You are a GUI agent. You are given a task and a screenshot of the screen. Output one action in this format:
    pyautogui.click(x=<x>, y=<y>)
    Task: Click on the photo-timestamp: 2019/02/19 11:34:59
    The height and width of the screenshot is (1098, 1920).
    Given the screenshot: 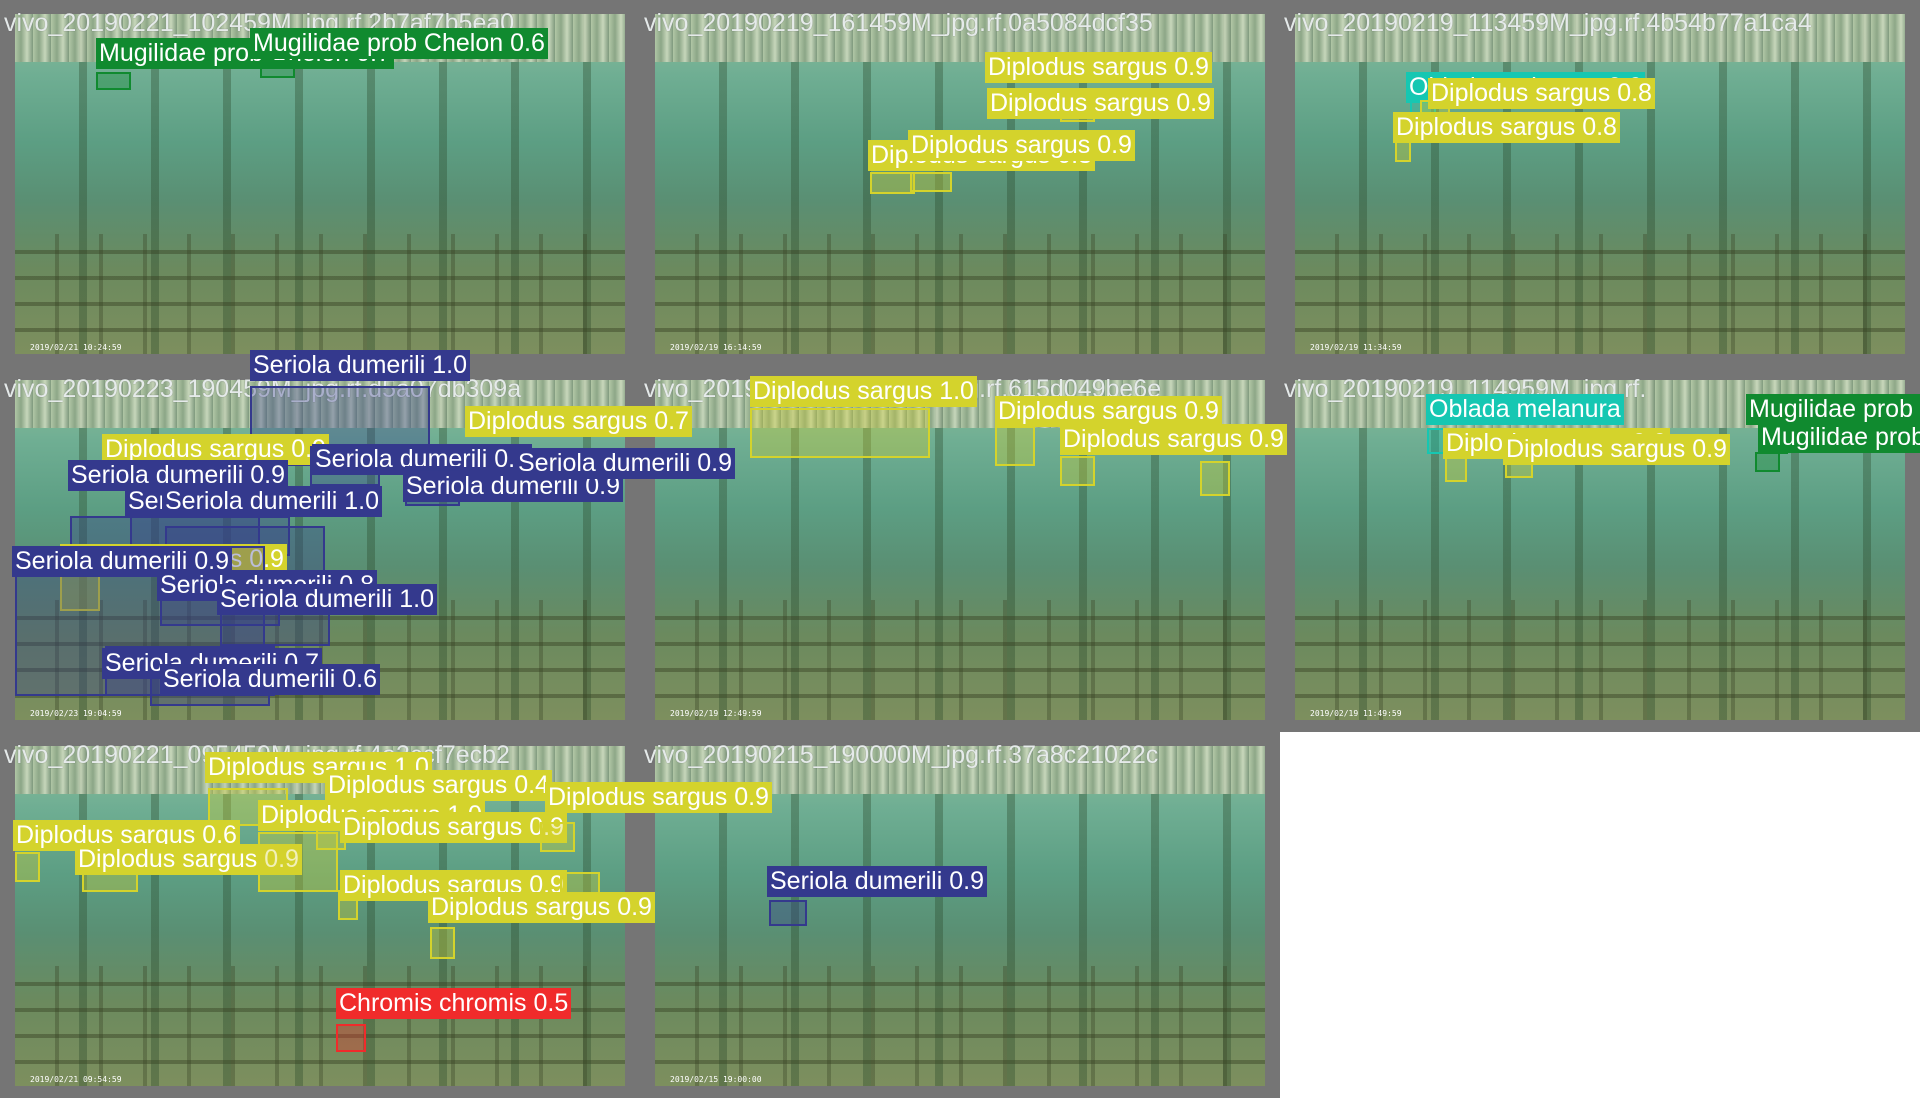 What is the action you would take?
    pyautogui.click(x=1356, y=347)
    